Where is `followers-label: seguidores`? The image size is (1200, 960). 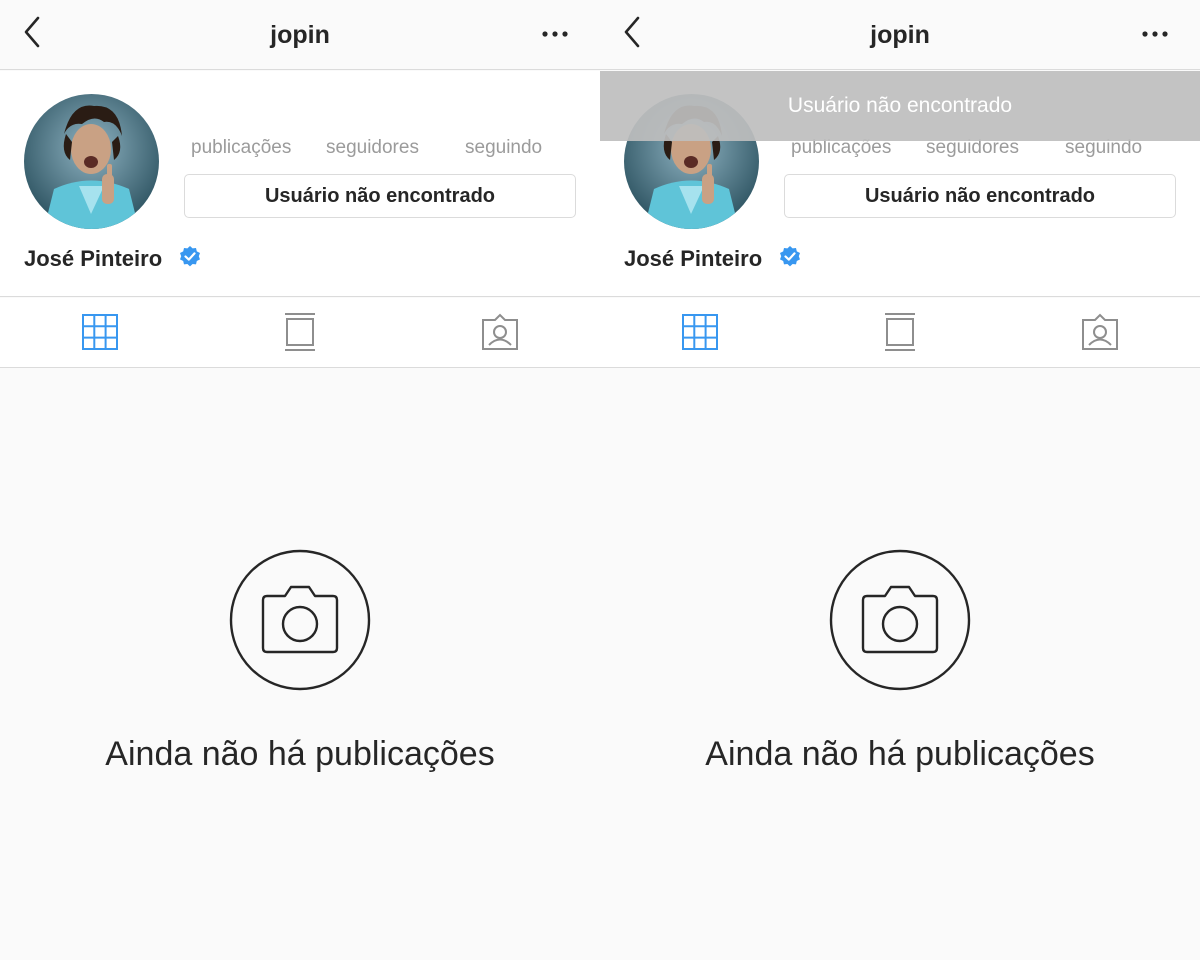 followers-label: seguidores is located at coordinates (372, 148).